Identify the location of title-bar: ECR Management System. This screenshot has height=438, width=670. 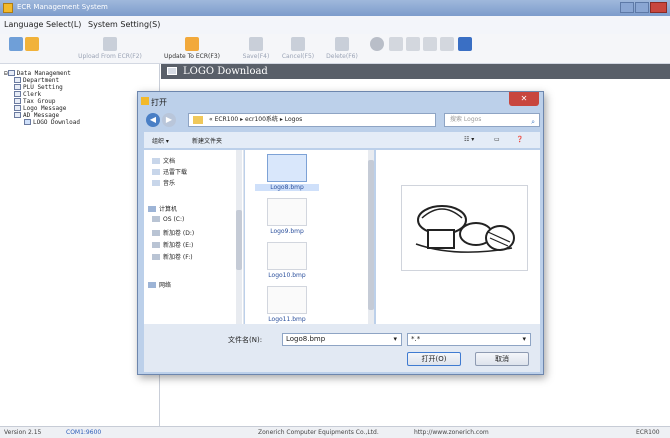
(335, 8).